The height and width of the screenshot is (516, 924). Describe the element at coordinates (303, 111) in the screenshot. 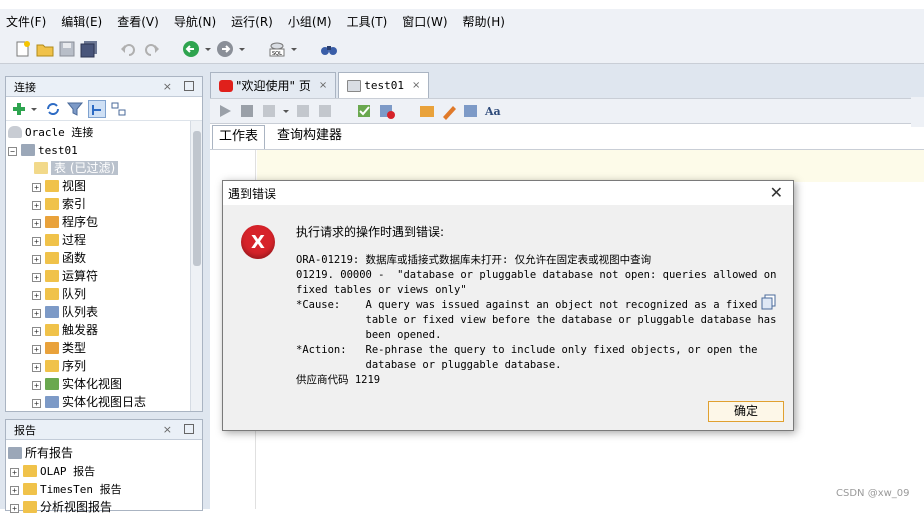

I see `commit-icon` at that location.